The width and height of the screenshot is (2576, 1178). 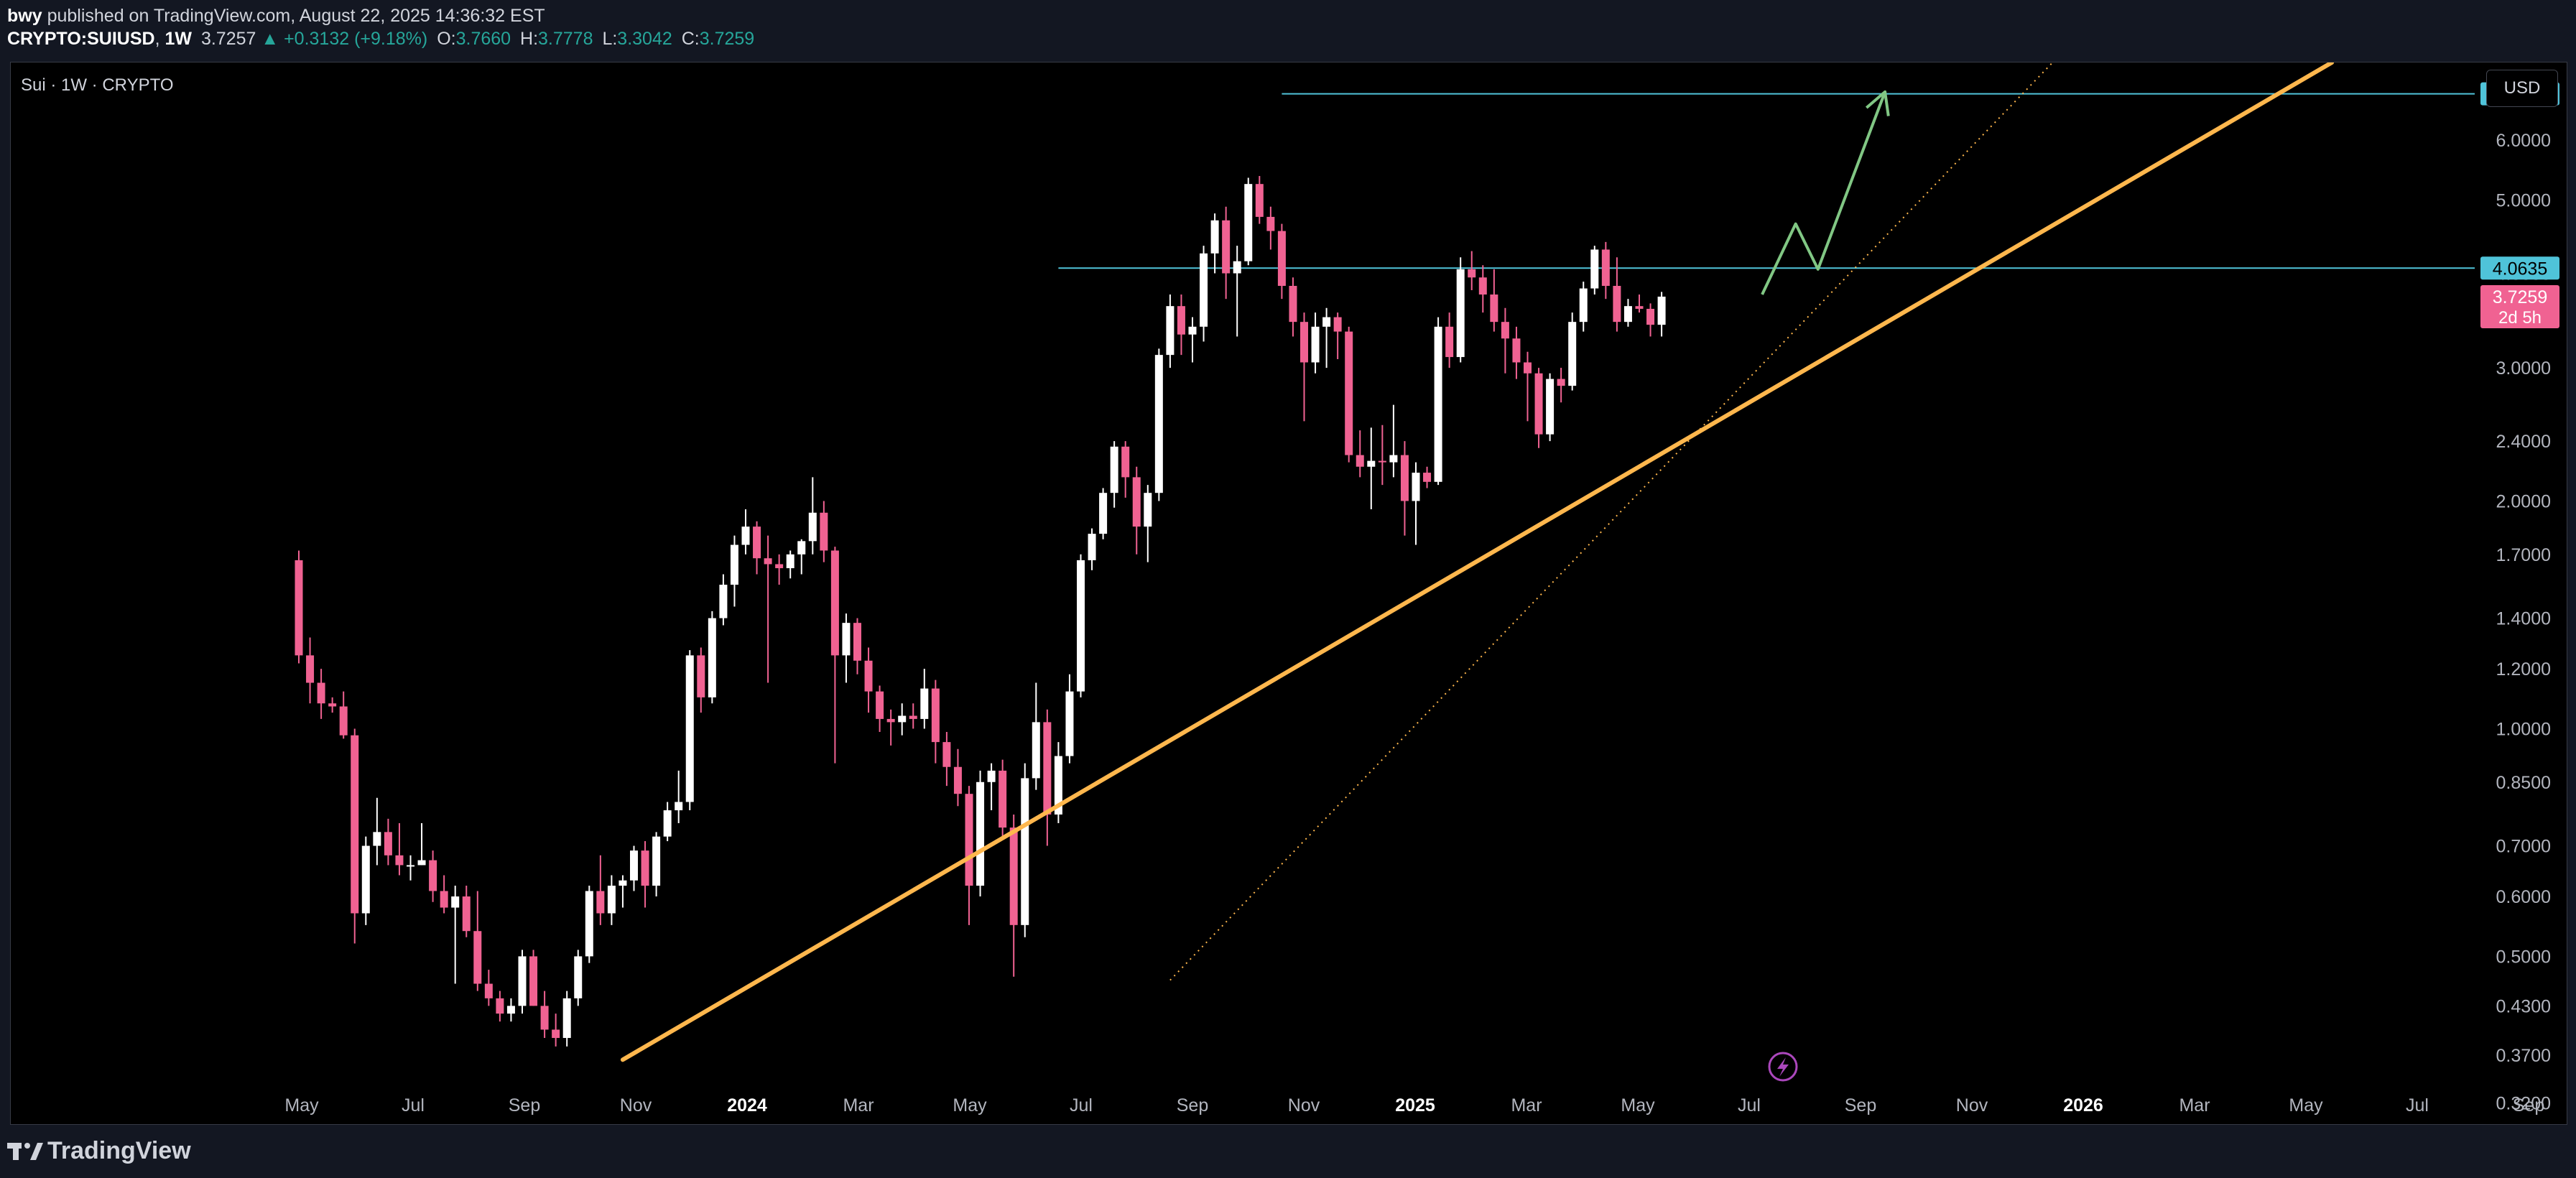 What do you see at coordinates (25, 1151) in the screenshot?
I see `tradingview-logo-icon` at bounding box center [25, 1151].